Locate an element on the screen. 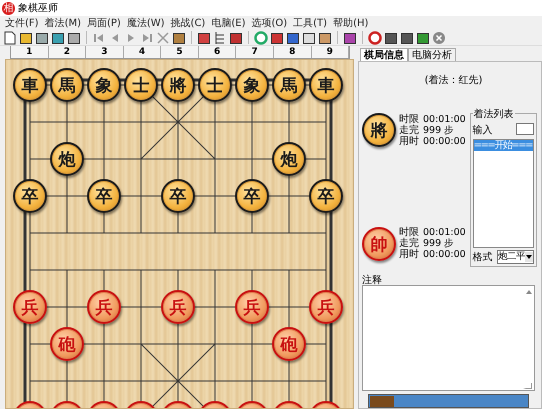 Image resolution: width=542 pixels, height=409 pixels. menu-item: 帮助(H) is located at coordinates (351, 23).